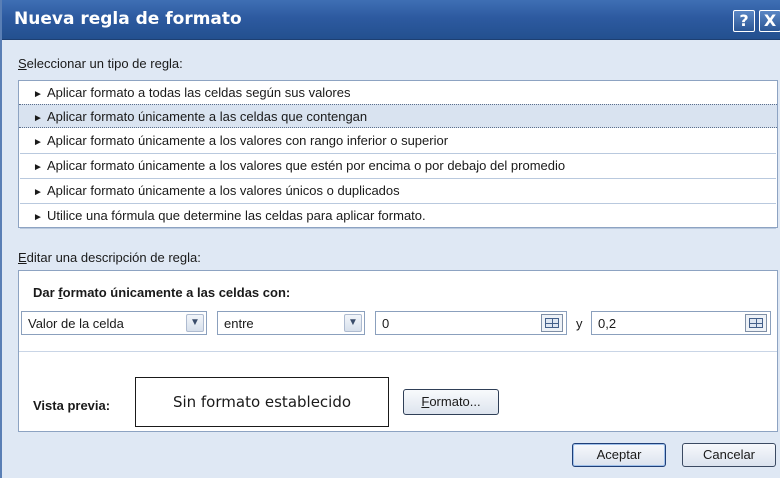 The width and height of the screenshot is (780, 478). I want to click on value2-input: 0,2, so click(681, 323).